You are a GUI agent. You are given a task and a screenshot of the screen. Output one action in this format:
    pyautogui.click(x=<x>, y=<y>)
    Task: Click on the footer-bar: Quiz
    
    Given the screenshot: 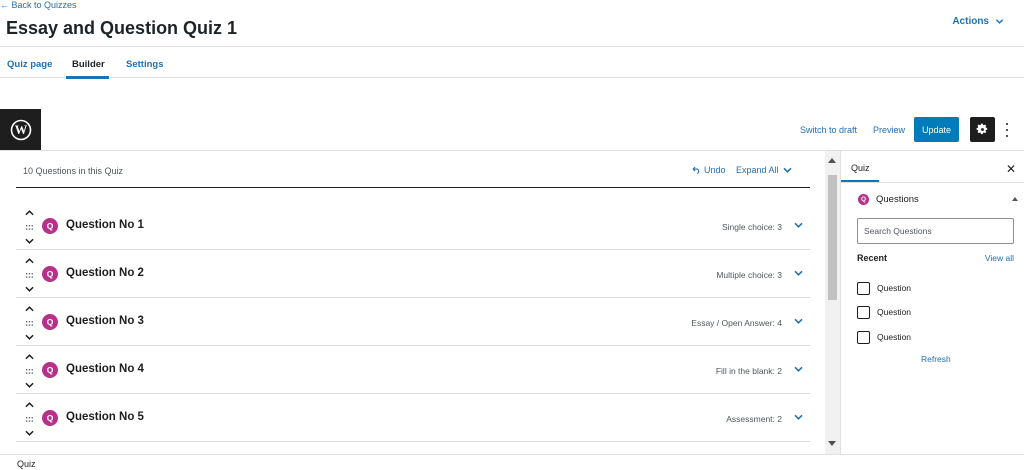 What is the action you would take?
    pyautogui.click(x=512, y=462)
    